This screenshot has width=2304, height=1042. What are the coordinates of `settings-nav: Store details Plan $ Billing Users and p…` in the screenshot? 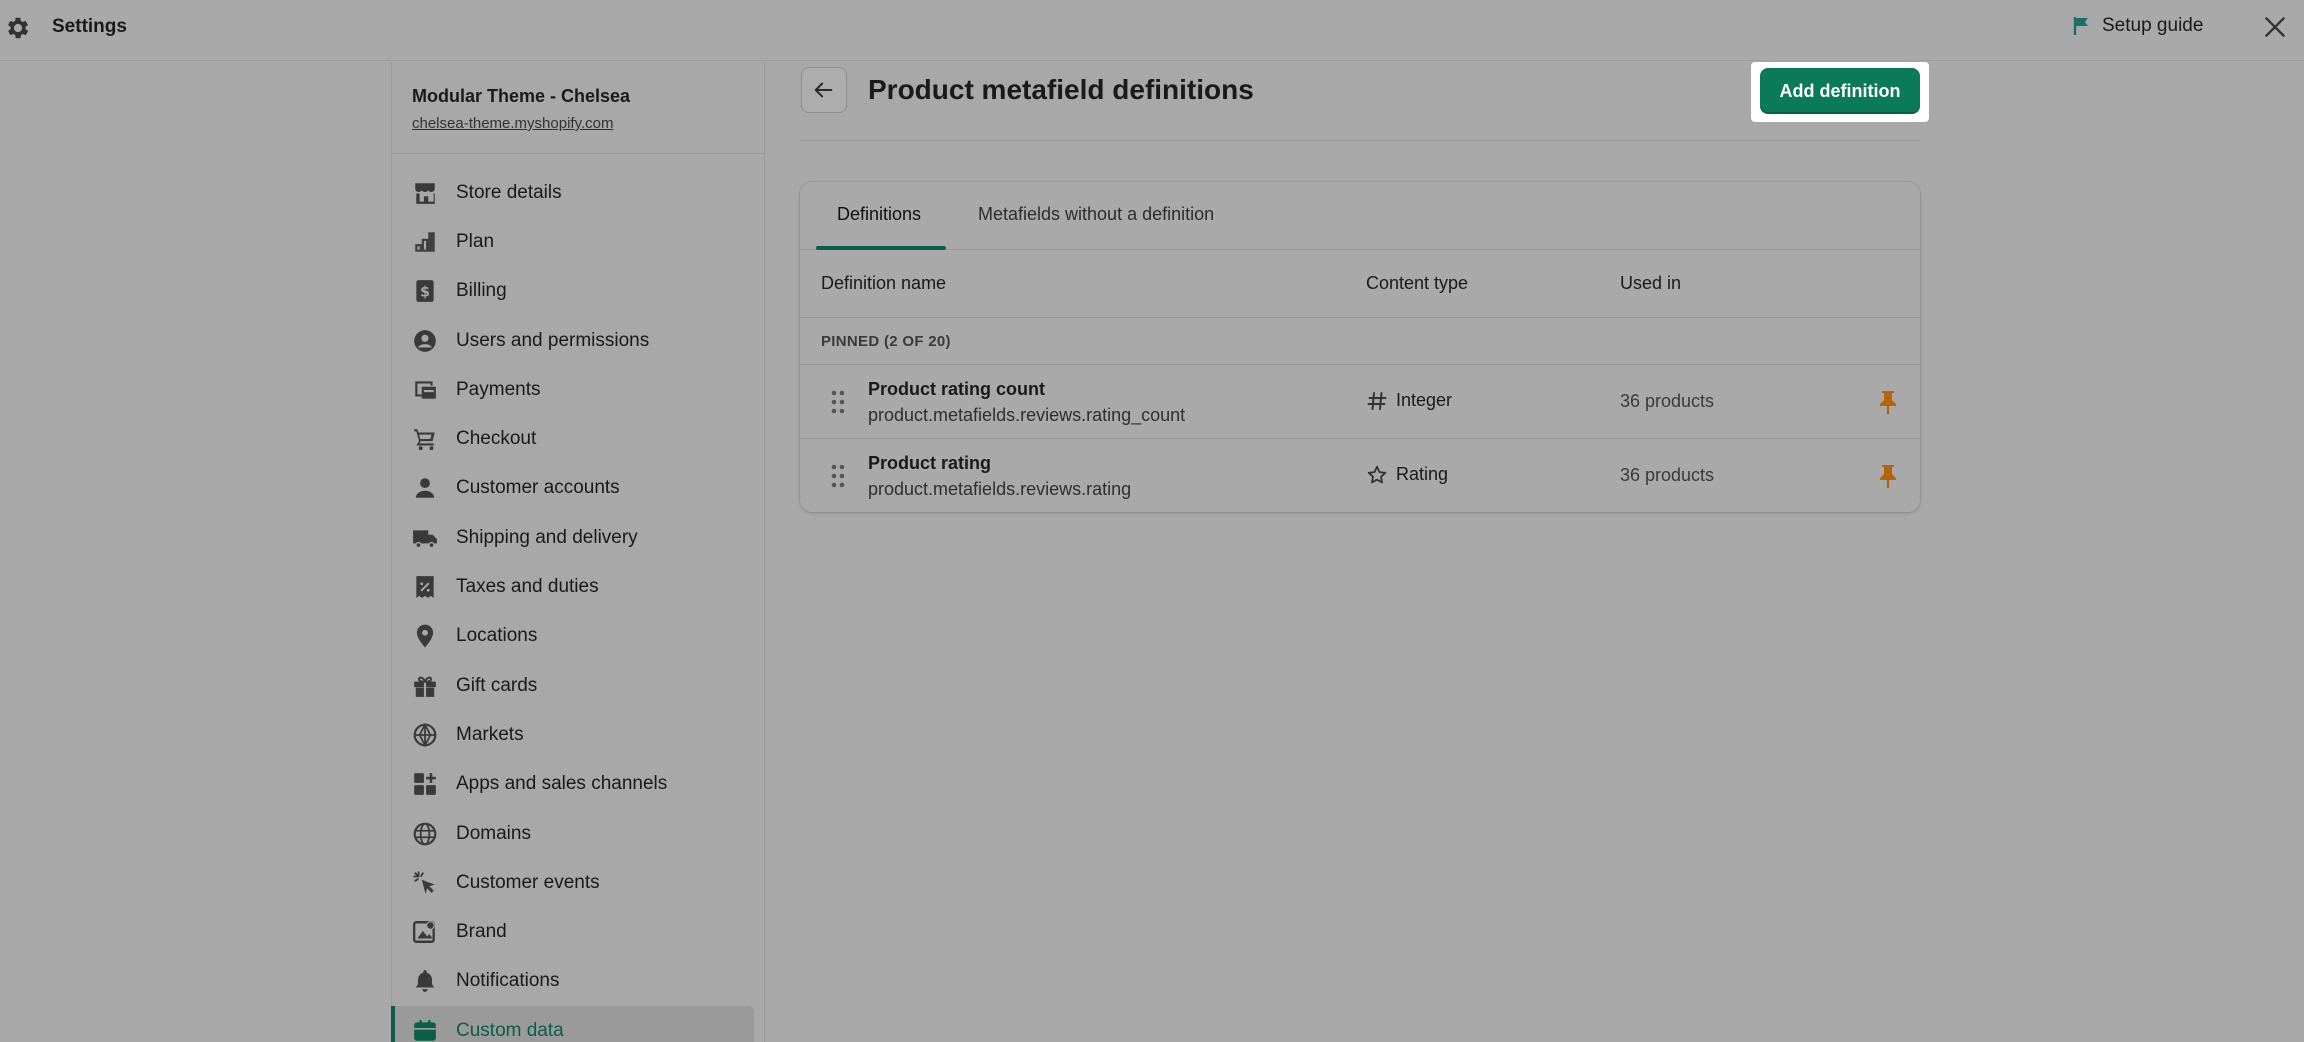 It's located at (577, 598).